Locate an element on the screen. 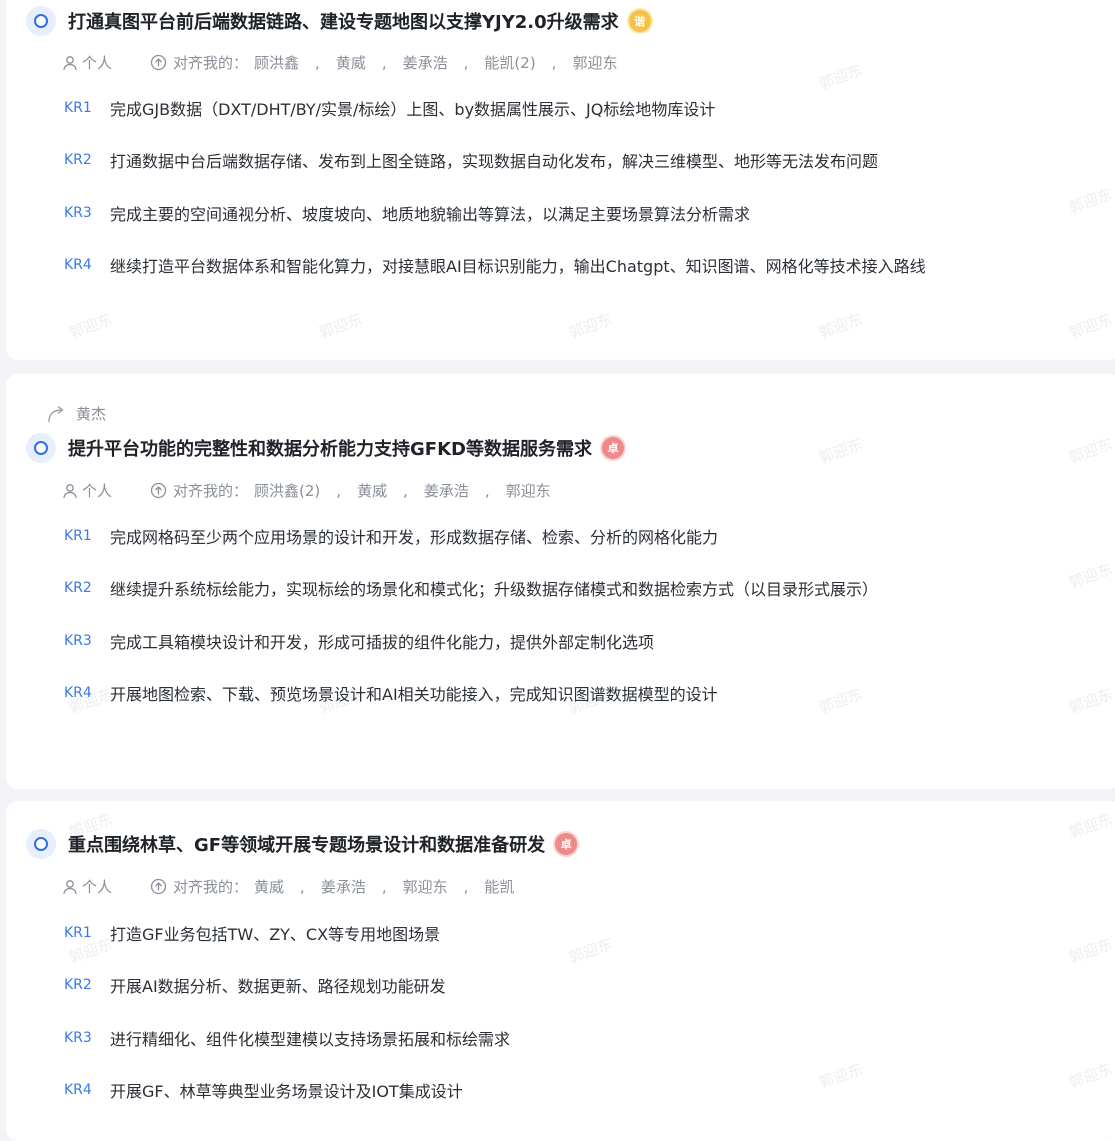 The width and height of the screenshot is (1115, 1141). alignment-info: 对齐我的： 黄威, 姜承浩, 郭迎东, 能凯 is located at coordinates (332, 886).